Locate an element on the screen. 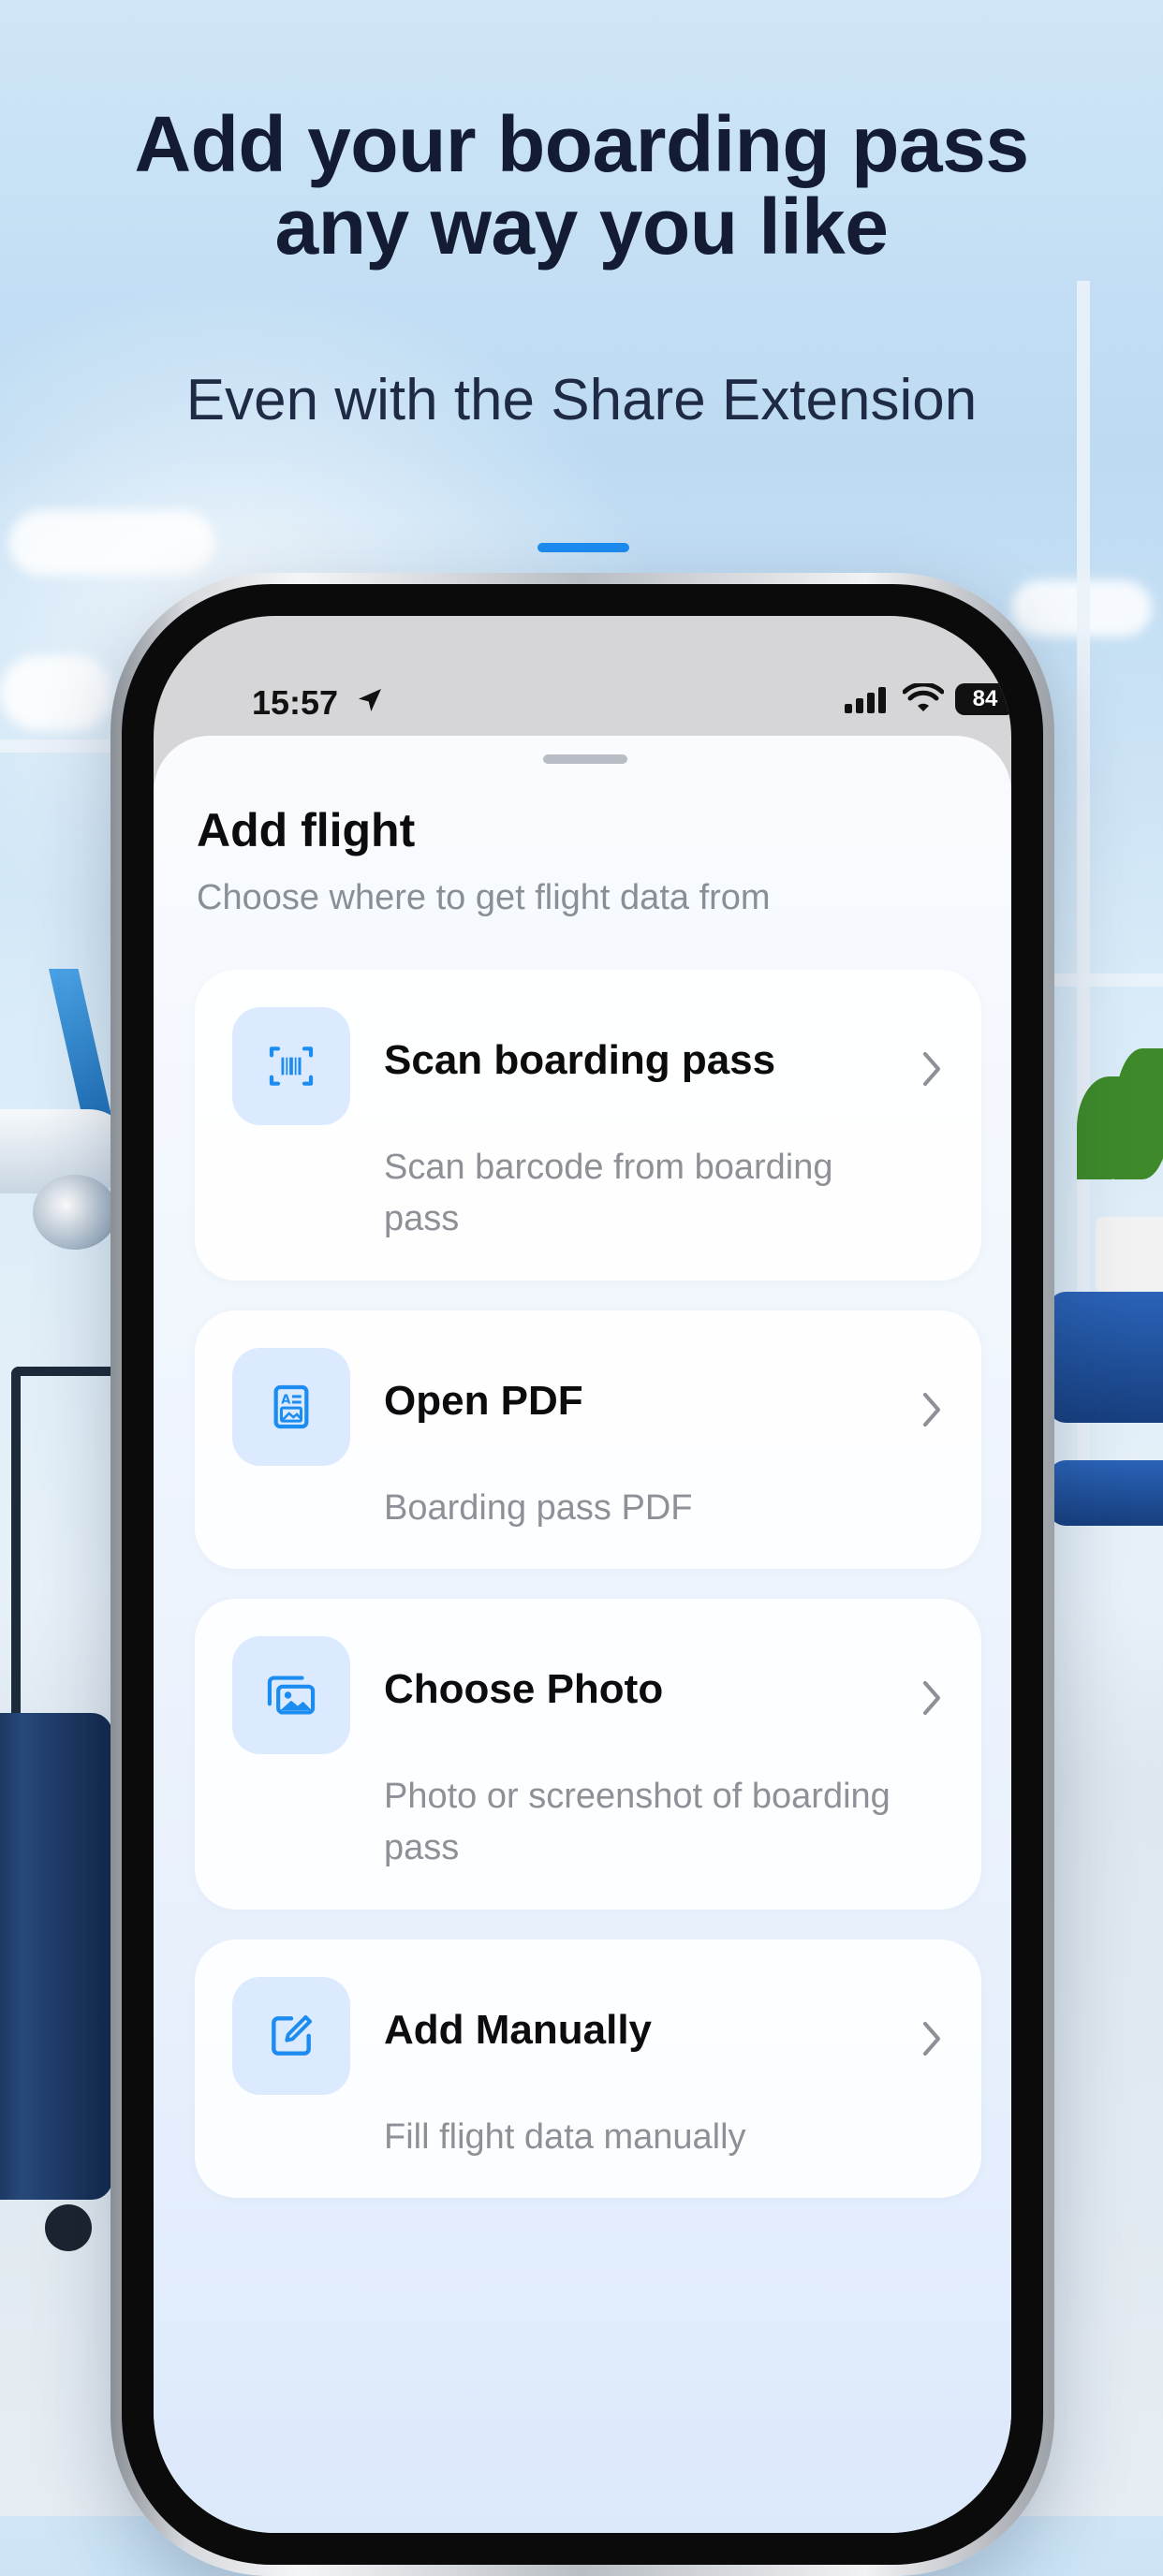 The width and height of the screenshot is (1163, 2576). option-open-pdf: A Open PDF Boarding pass PDF is located at coordinates (588, 1439).